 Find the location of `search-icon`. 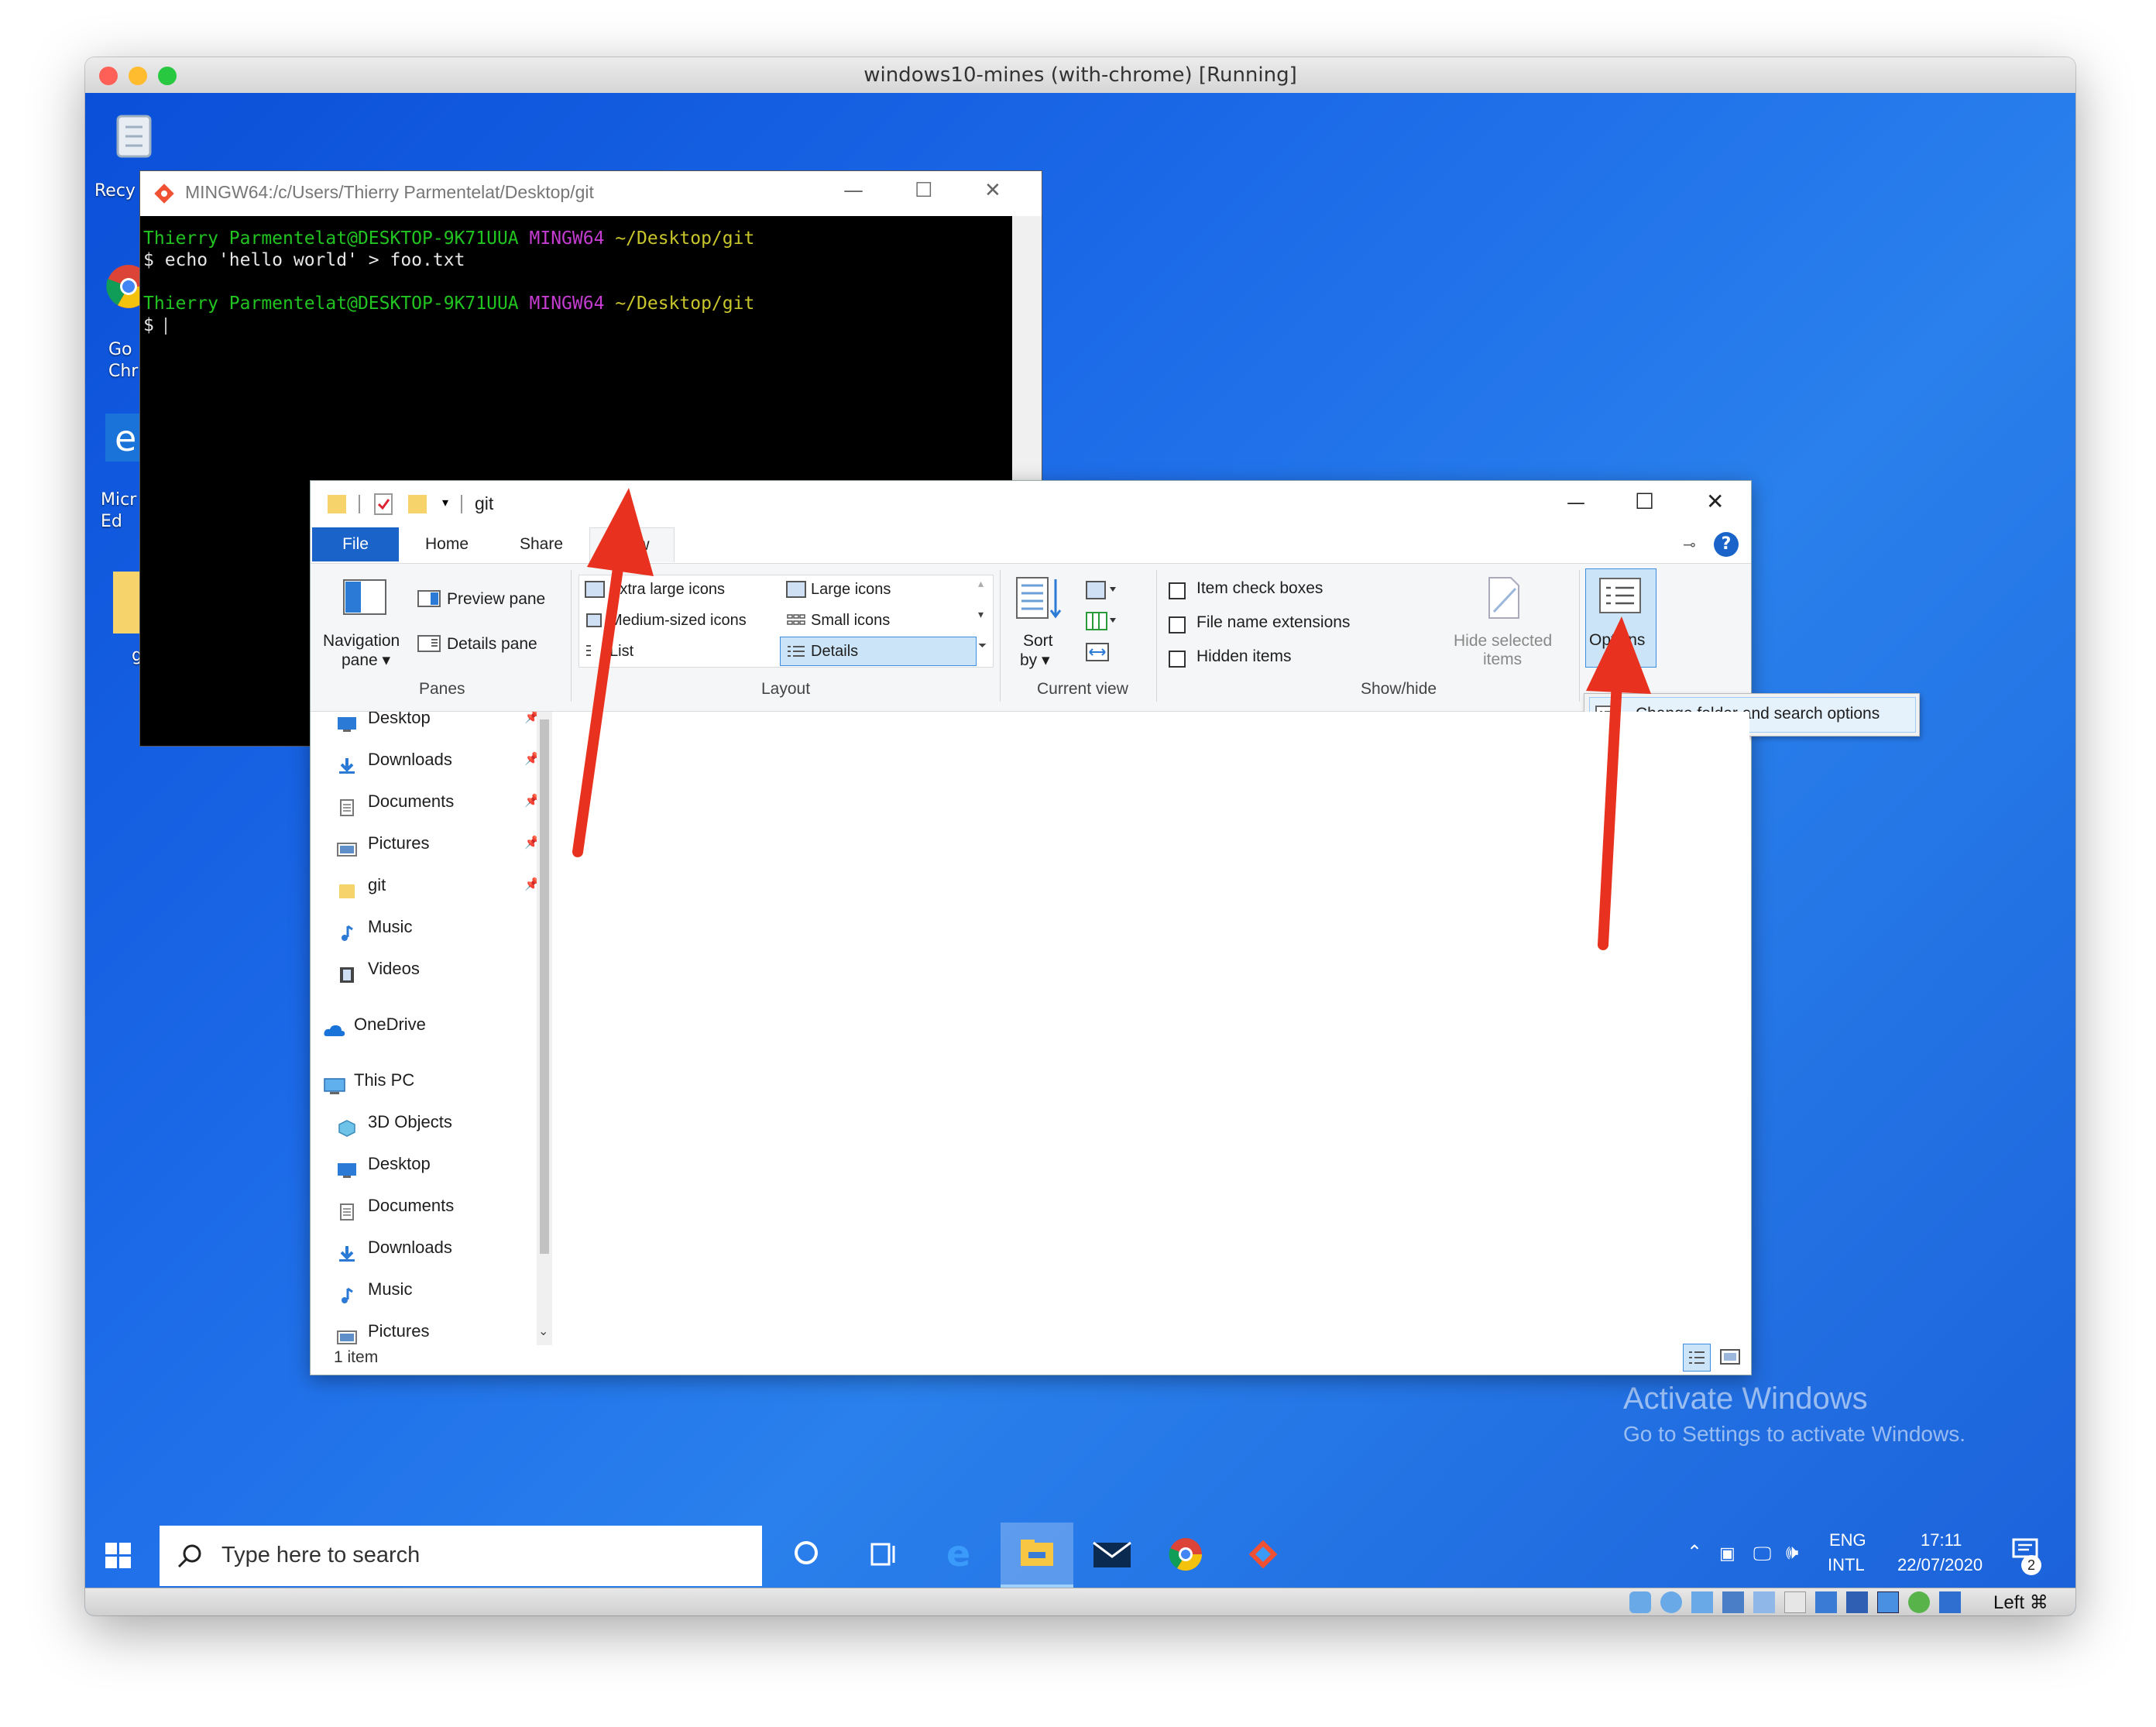

search-icon is located at coordinates (190, 1557).